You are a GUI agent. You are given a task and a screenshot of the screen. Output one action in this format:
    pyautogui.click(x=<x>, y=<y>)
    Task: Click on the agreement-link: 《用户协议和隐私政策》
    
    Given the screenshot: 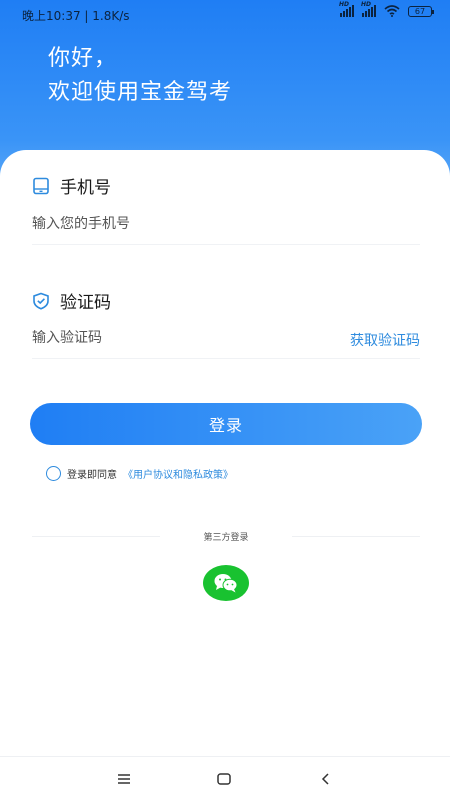 What is the action you would take?
    pyautogui.click(x=178, y=473)
    